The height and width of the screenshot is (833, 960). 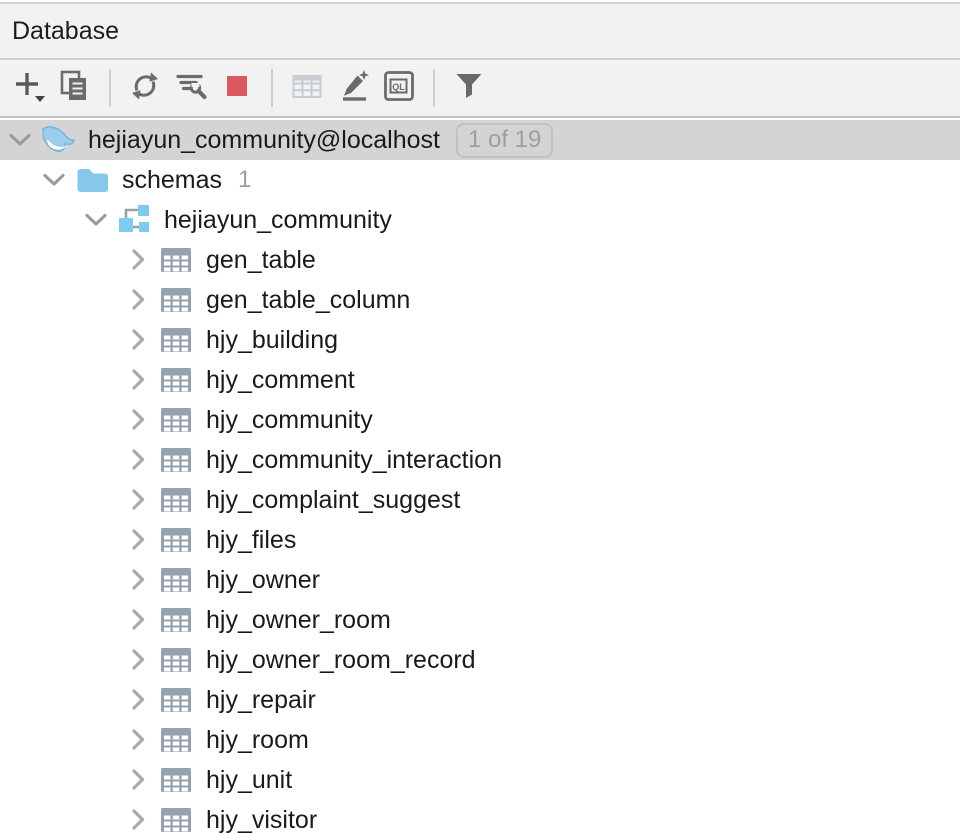 What do you see at coordinates (264, 139) in the screenshot?
I see `tree-row-label: hejiayun_community@localhost` at bounding box center [264, 139].